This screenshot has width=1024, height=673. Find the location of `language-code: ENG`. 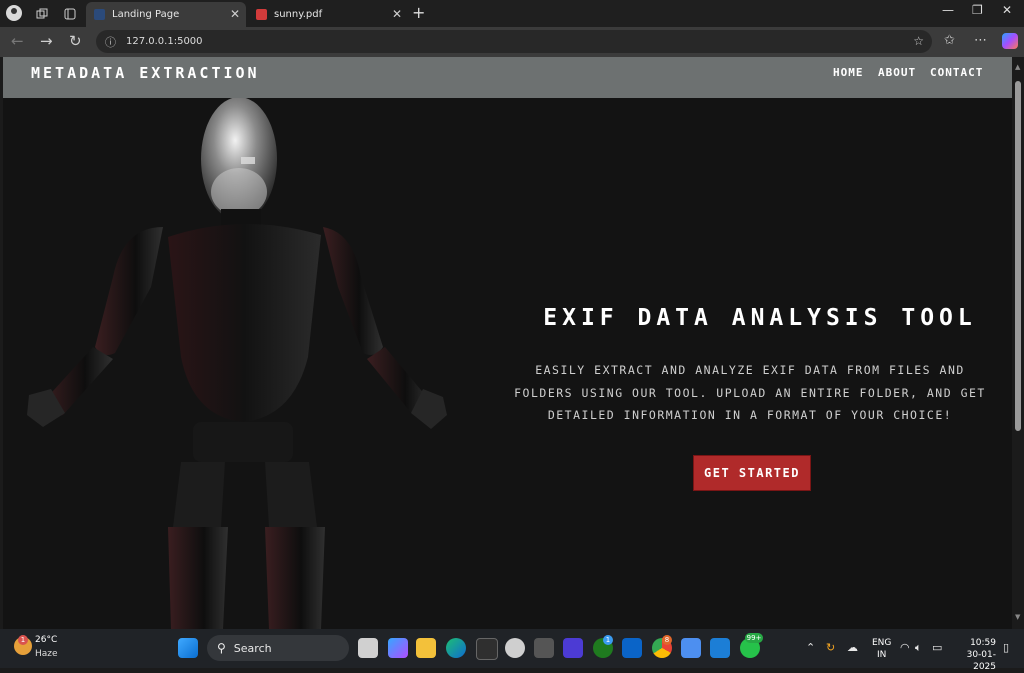

language-code: ENG is located at coordinates (882, 643).